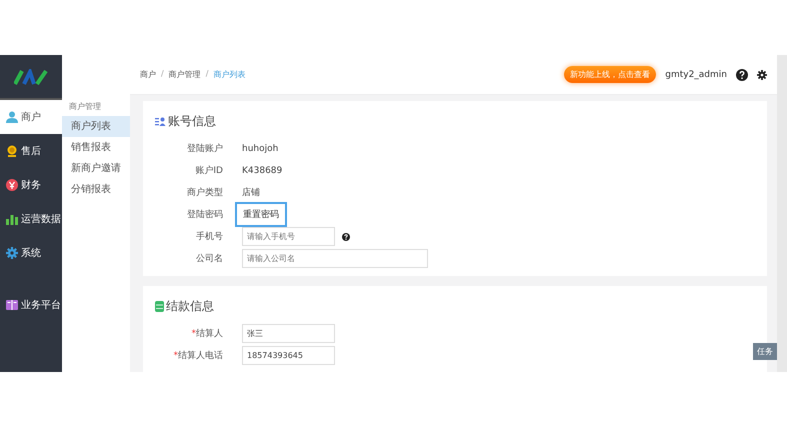  What do you see at coordinates (192, 121) in the screenshot?
I see `section-title: 账号信息` at bounding box center [192, 121].